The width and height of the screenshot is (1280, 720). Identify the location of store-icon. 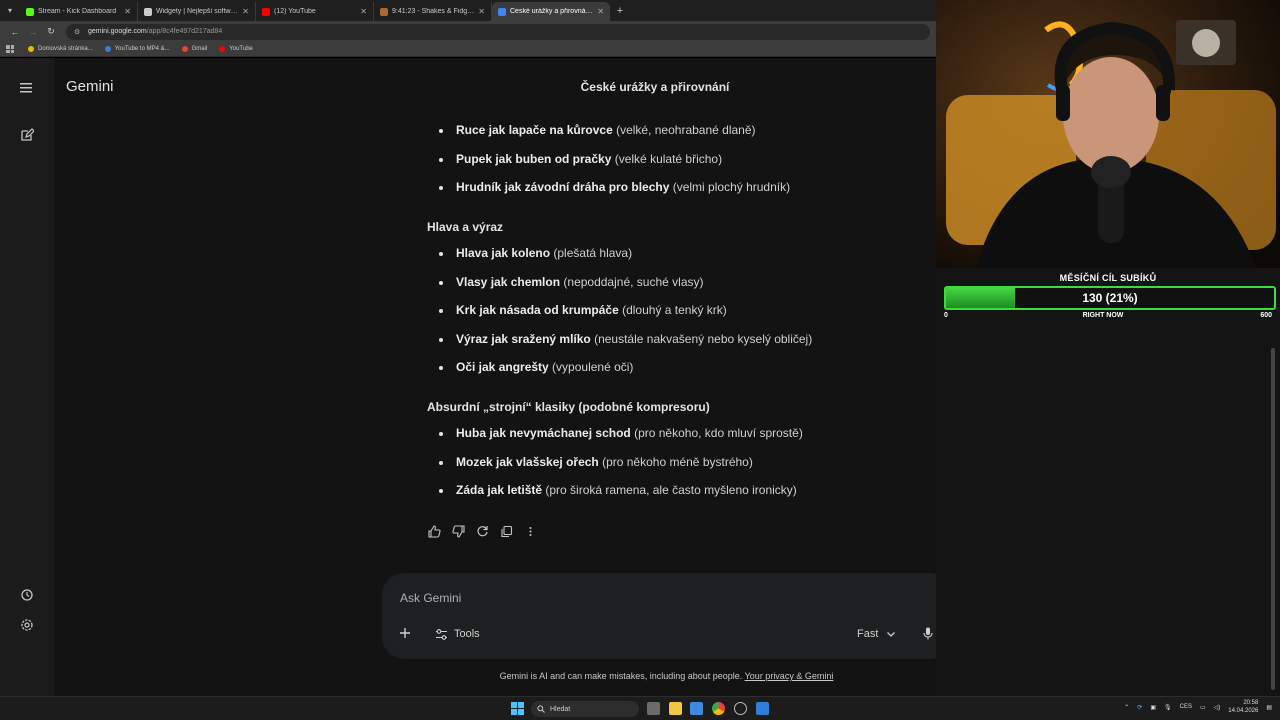
(696, 708).